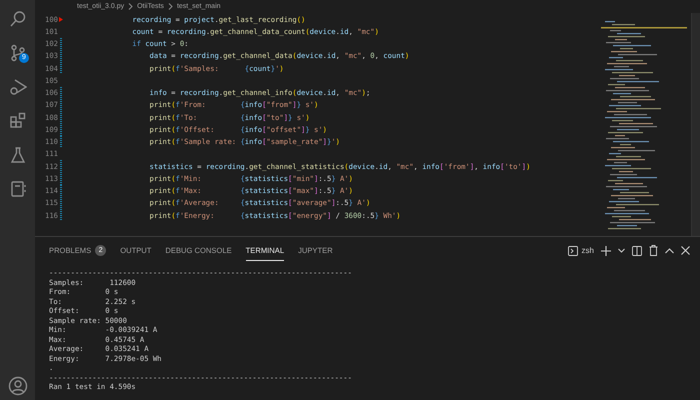 This screenshot has height=400, width=700. What do you see at coordinates (588, 250) in the screenshot?
I see `terminal-name: zsh` at bounding box center [588, 250].